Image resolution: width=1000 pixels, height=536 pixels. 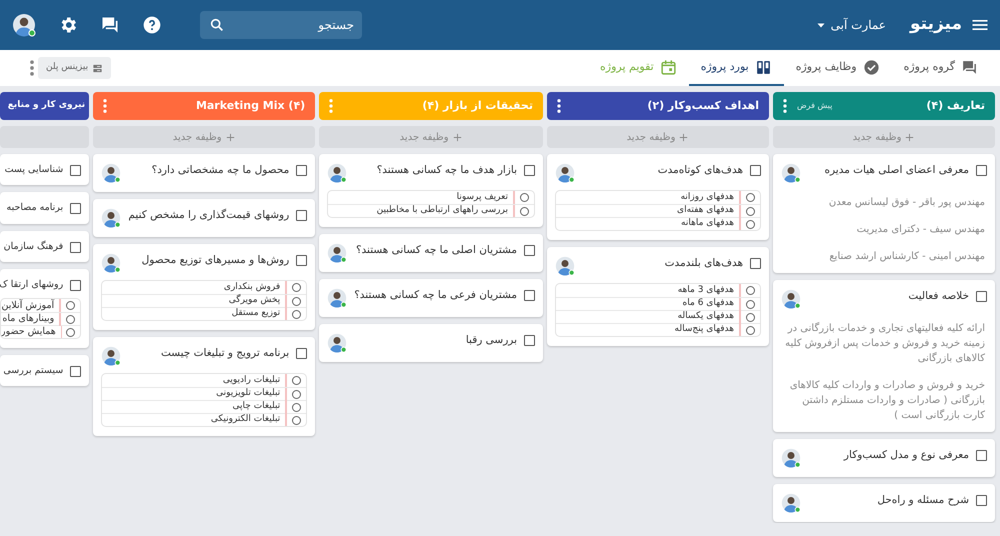 I want to click on task-title: هدف‌های کوتاه‌مدت, so click(x=699, y=170).